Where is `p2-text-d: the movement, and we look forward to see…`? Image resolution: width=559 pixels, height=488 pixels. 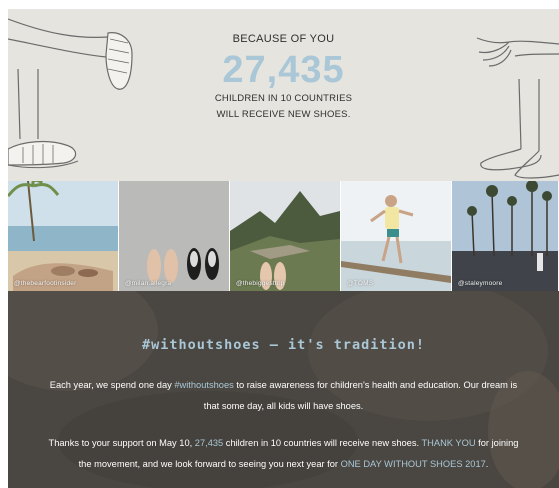
p2-text-d: the movement, and we look forward to see… is located at coordinates (209, 464).